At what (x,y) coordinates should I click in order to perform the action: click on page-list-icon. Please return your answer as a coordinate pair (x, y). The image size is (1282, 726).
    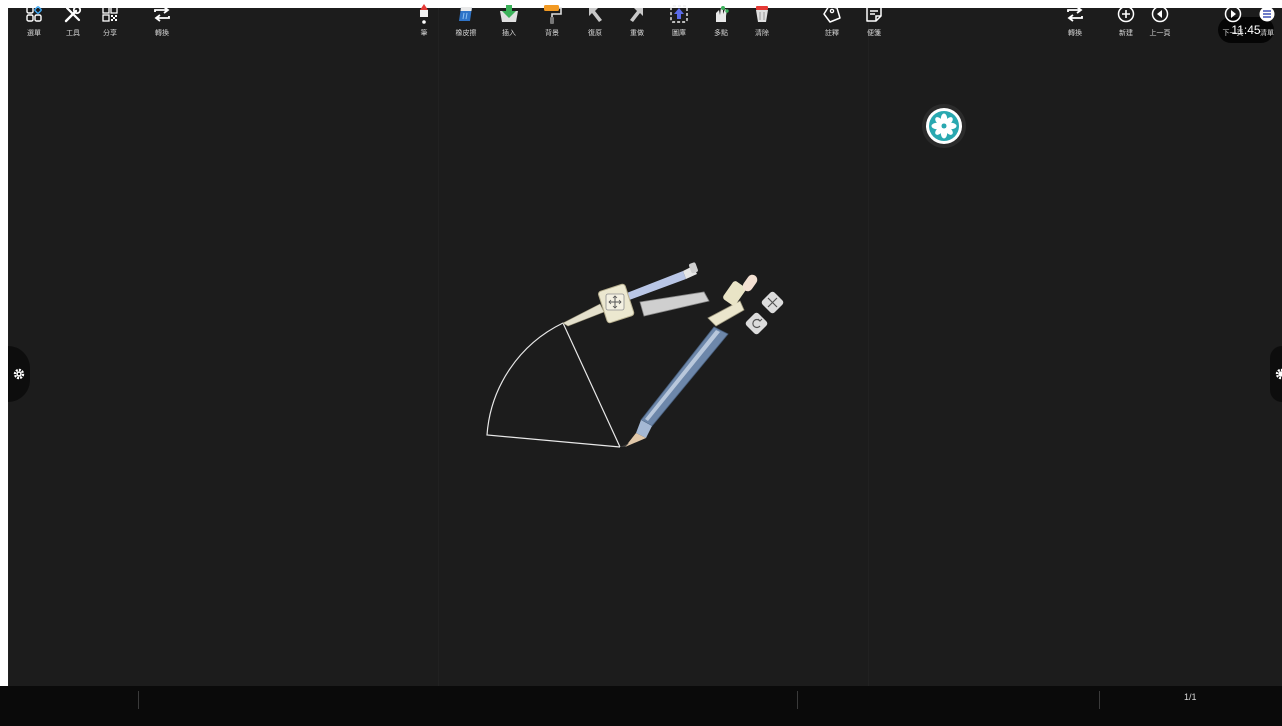
    Looking at the image, I should click on (1267, 14).